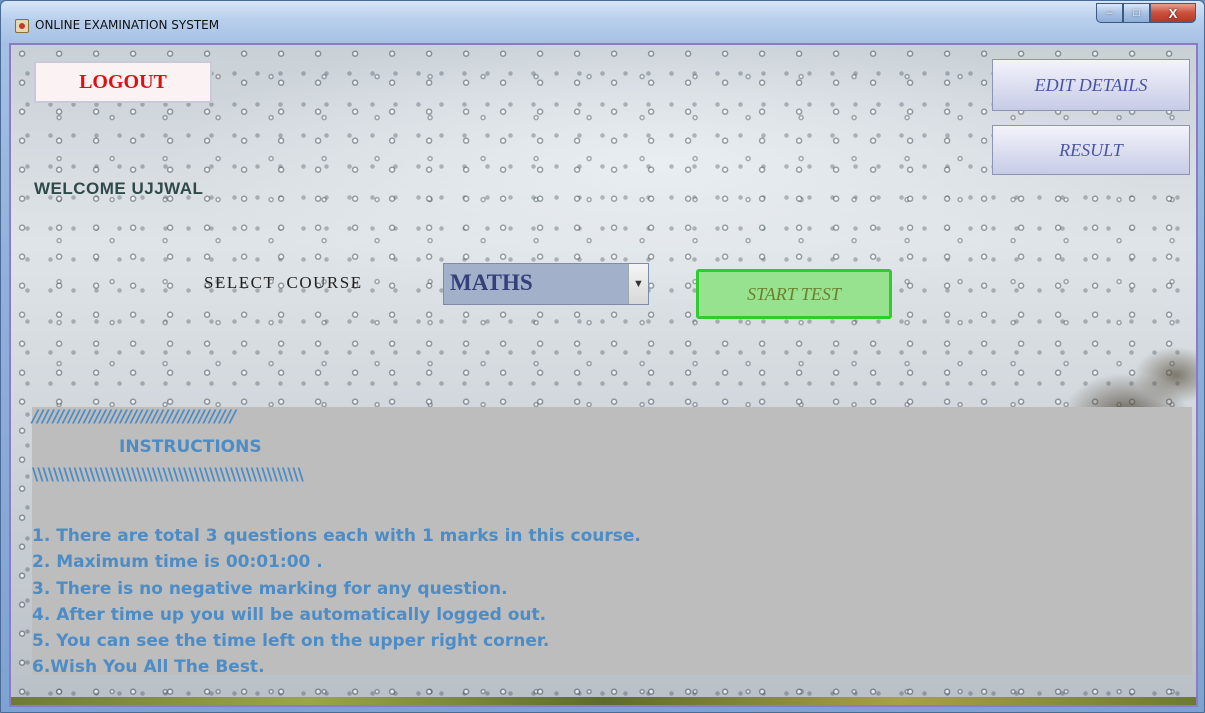  I want to click on window-title: ONLINE EXAMINATION SYSTEM, so click(127, 25).